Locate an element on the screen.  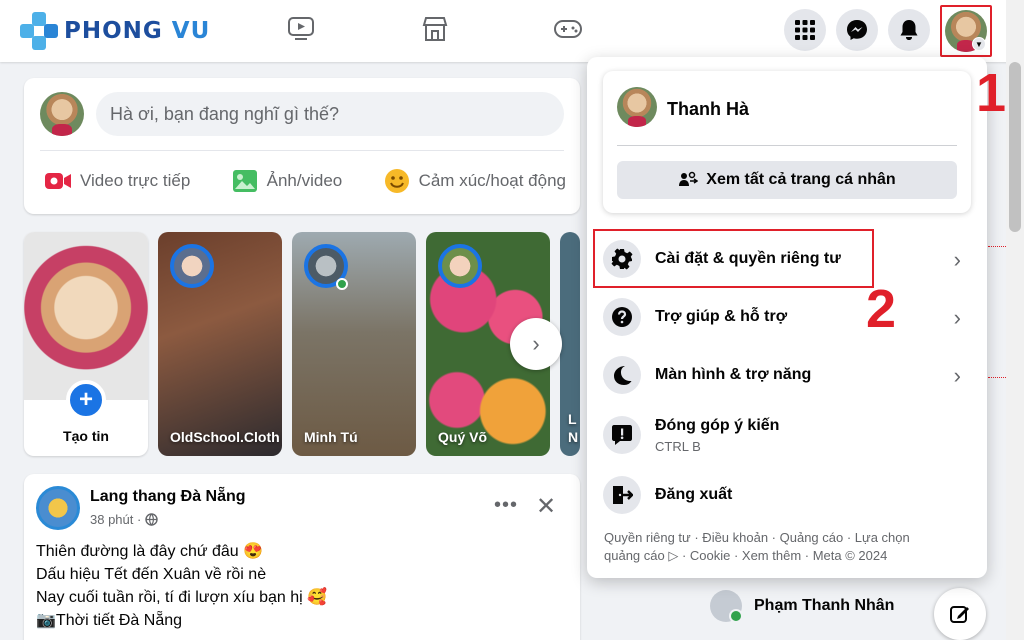
story-card: Minh Tú is located at coordinates (354, 344).